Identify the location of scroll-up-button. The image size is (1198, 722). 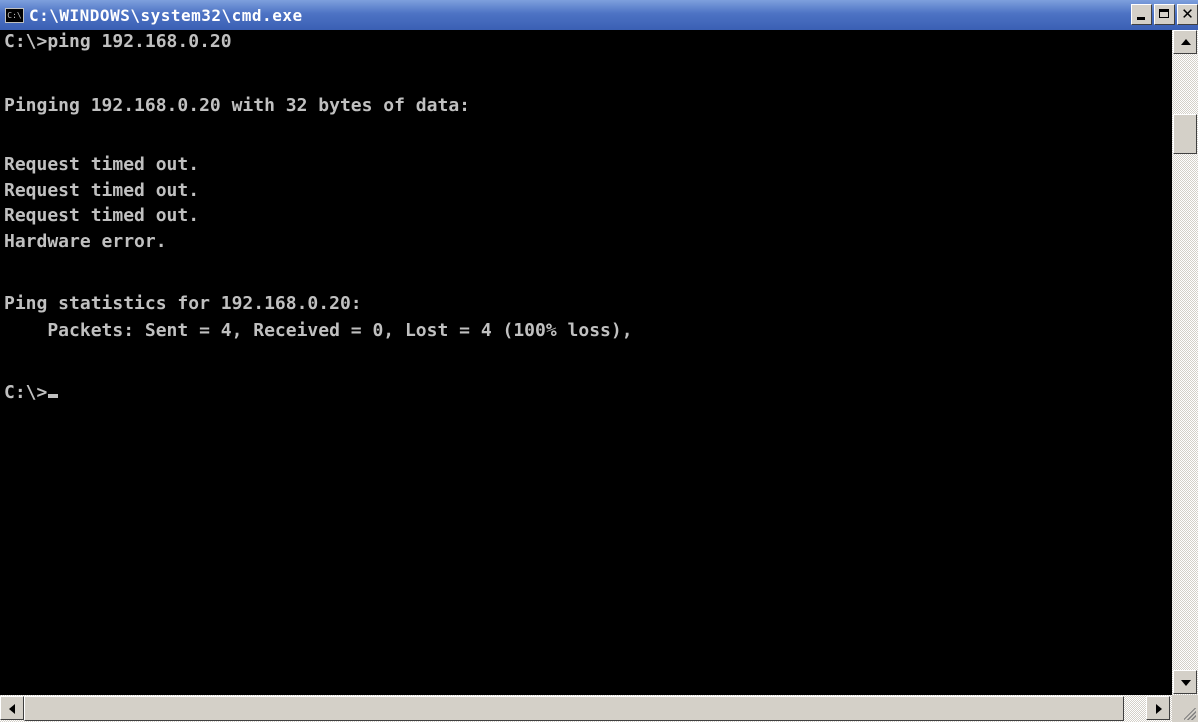
(1185, 42).